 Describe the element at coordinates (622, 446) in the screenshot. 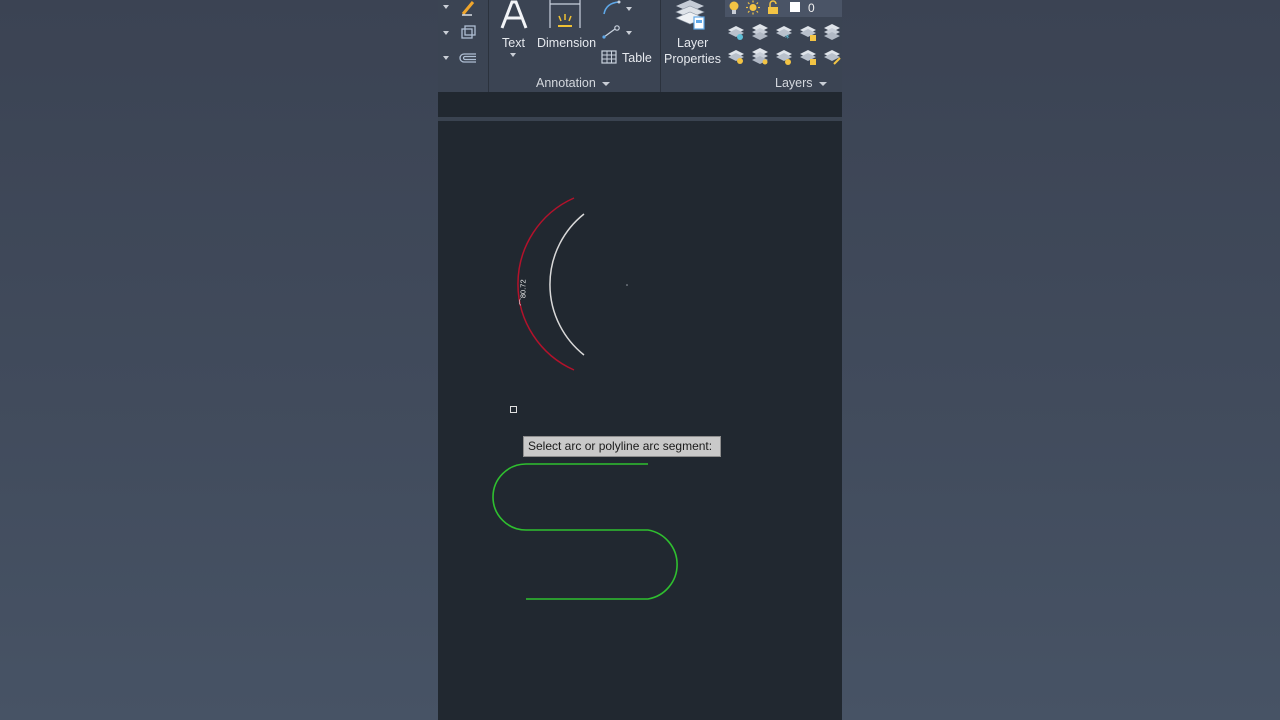

I see `command-prompt-tooltip: Select arc or polyline arc segment:` at that location.